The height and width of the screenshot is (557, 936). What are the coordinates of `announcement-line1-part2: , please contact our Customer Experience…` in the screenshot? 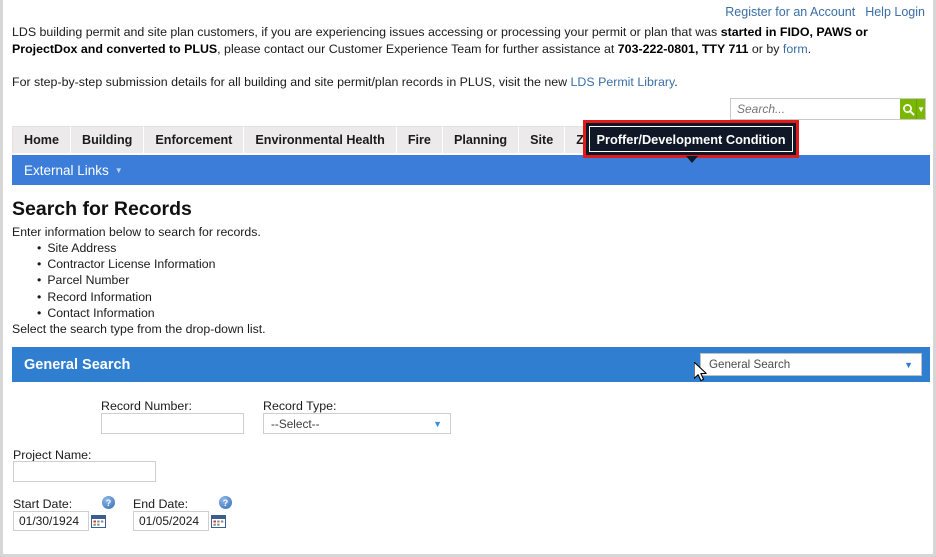 It's located at (417, 49).